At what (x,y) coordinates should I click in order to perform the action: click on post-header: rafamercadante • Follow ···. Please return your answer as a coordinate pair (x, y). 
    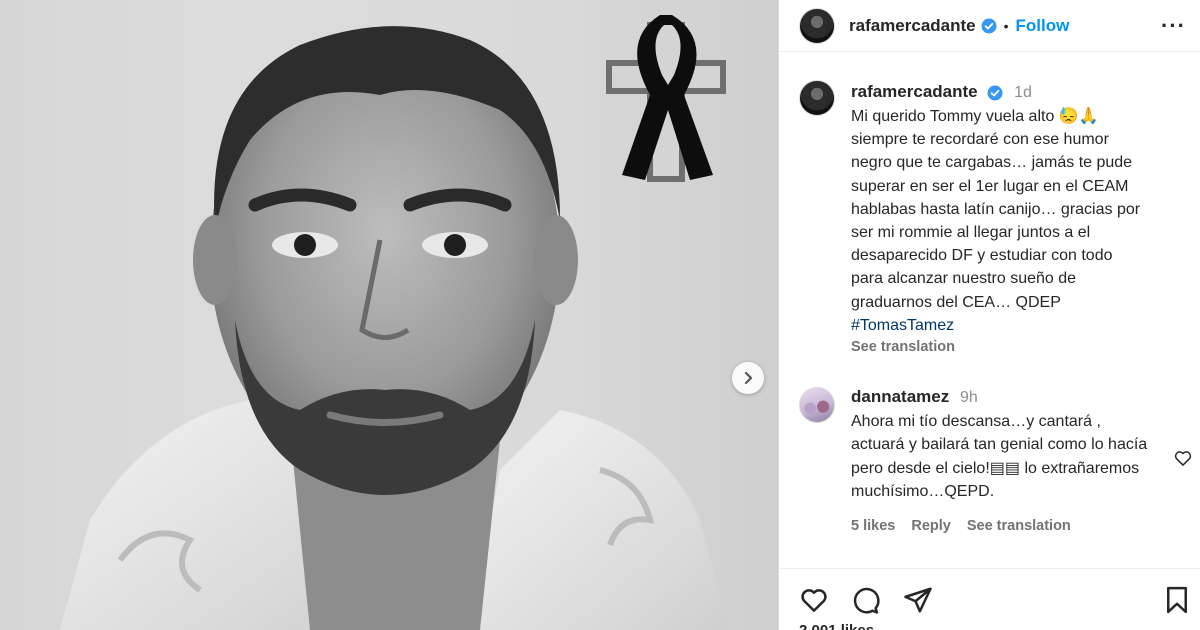
    Looking at the image, I should click on (989, 26).